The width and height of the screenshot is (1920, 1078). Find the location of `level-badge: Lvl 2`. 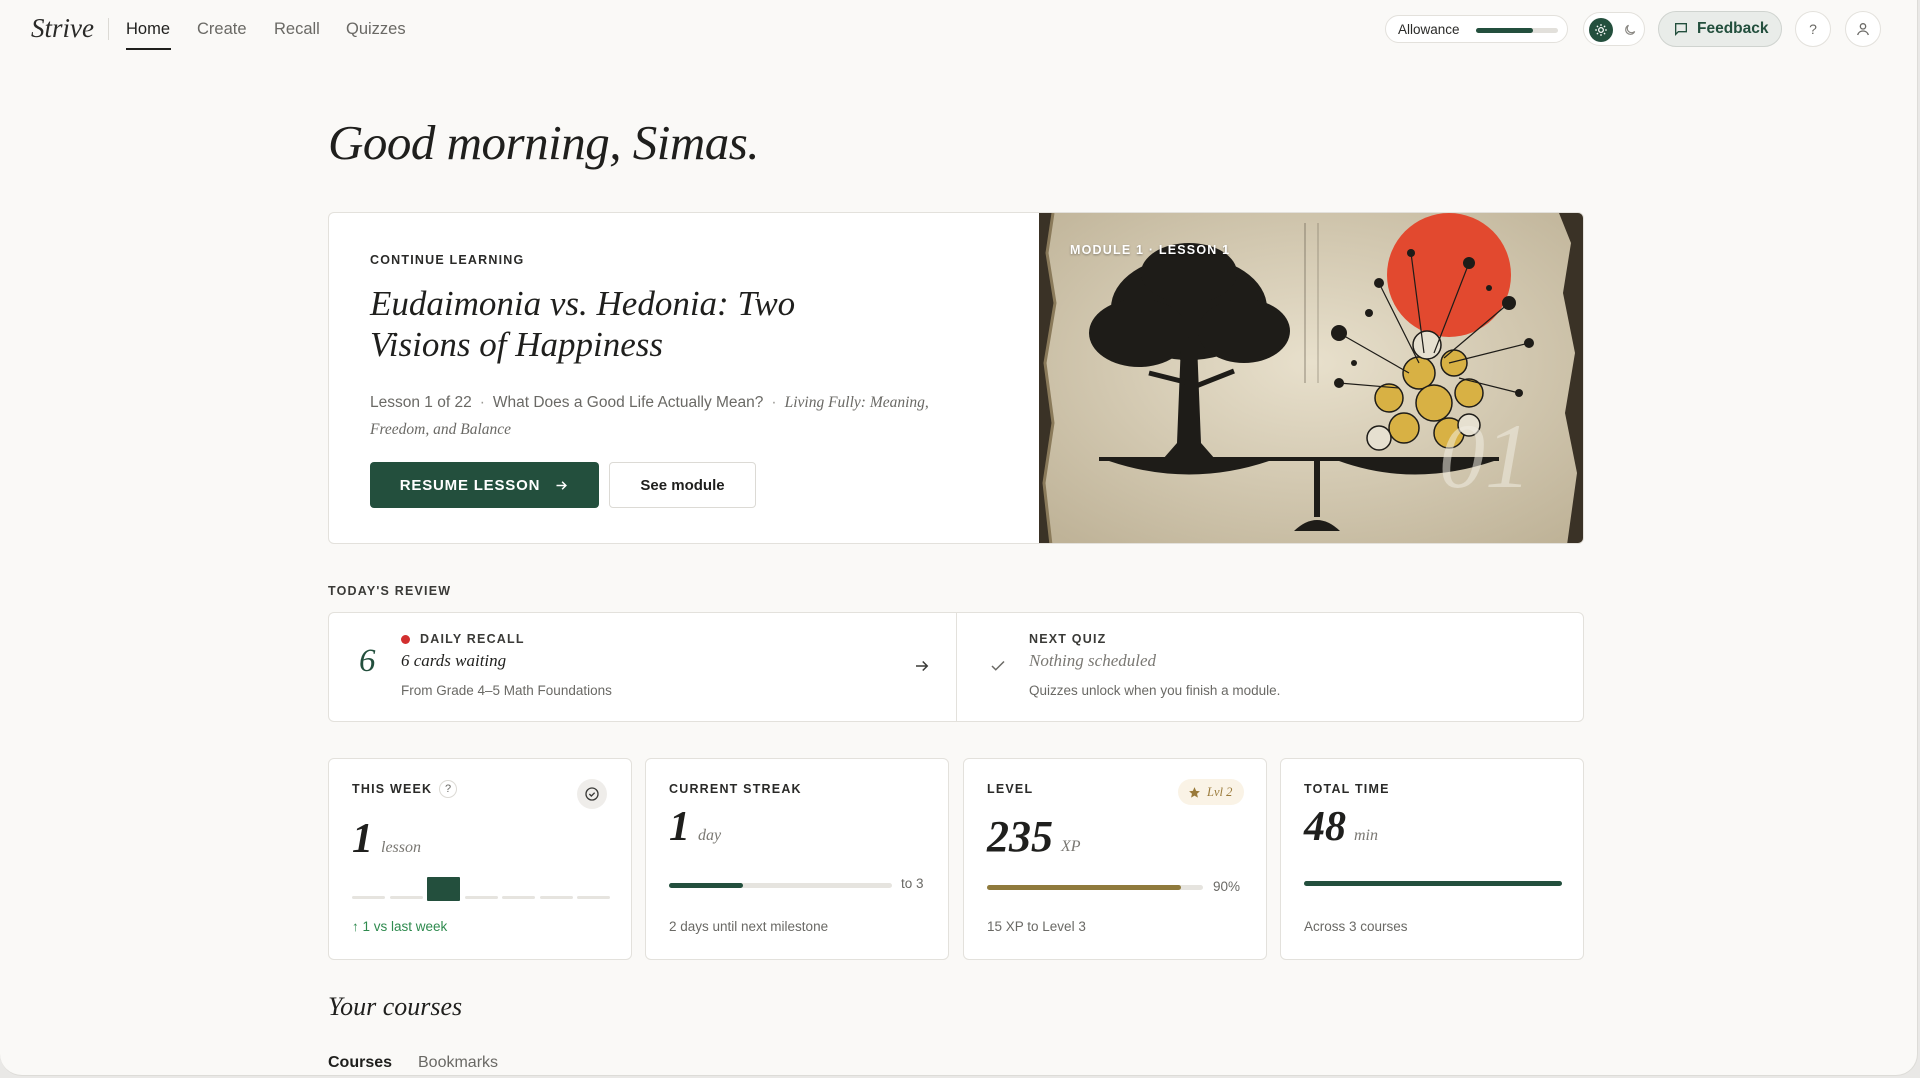

level-badge: Lvl 2 is located at coordinates (1211, 792).